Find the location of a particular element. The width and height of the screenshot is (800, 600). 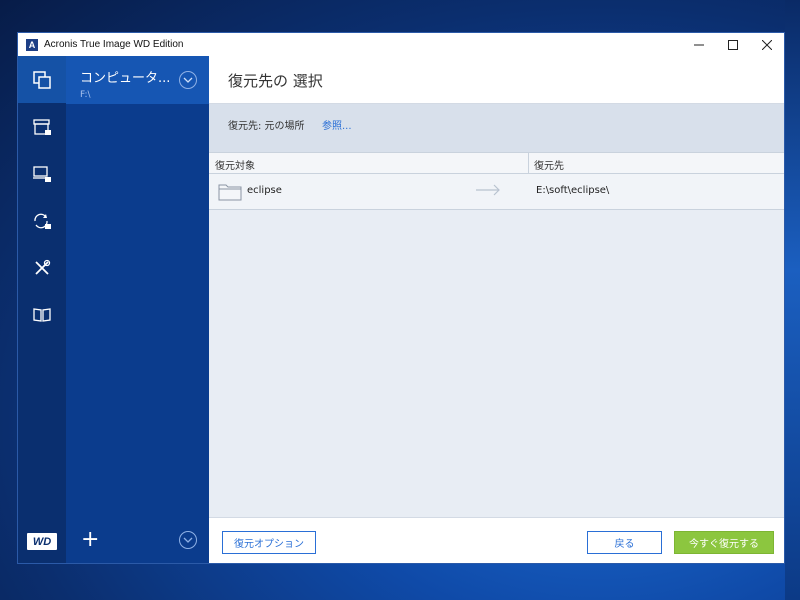

table-row: eclipse E:\soft\eclipse\ is located at coordinates (496, 192).